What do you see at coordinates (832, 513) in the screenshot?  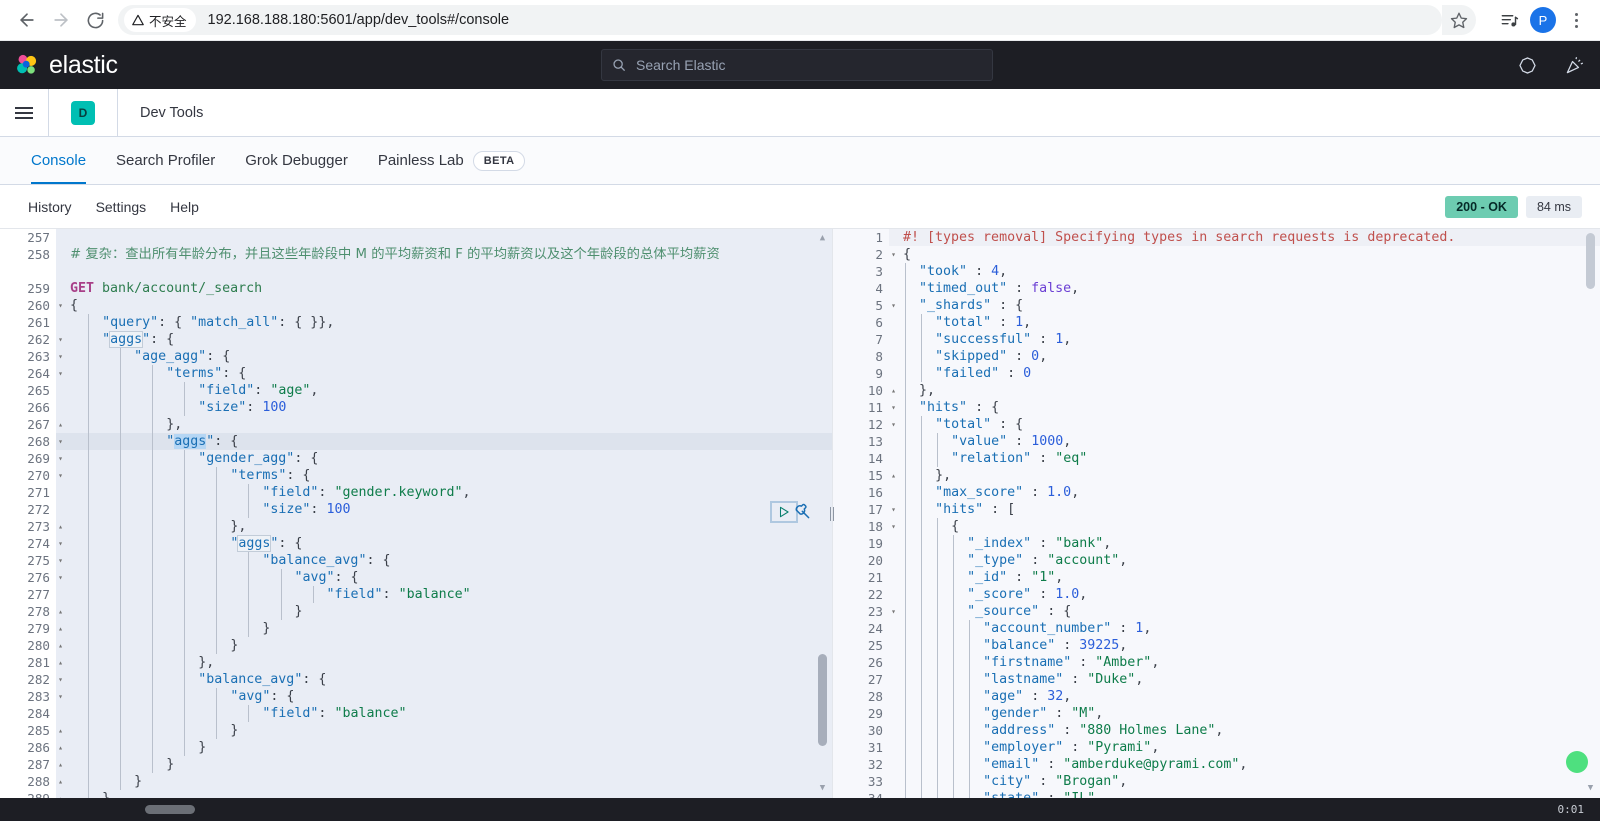 I see `pane-splitter` at bounding box center [832, 513].